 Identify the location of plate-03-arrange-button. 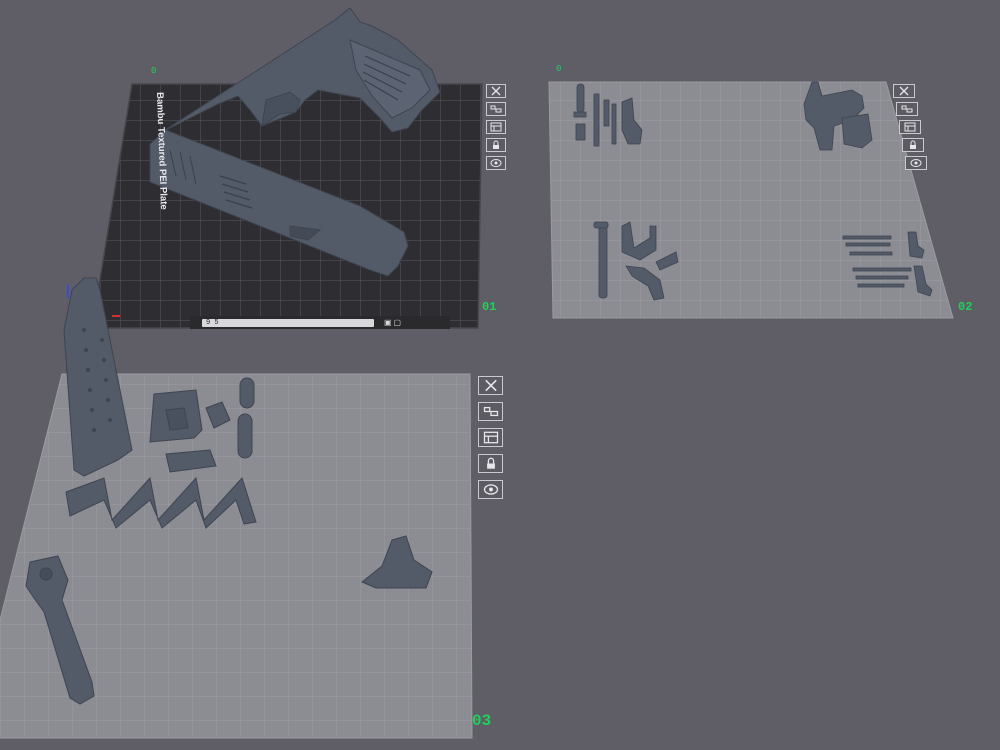
(490, 411).